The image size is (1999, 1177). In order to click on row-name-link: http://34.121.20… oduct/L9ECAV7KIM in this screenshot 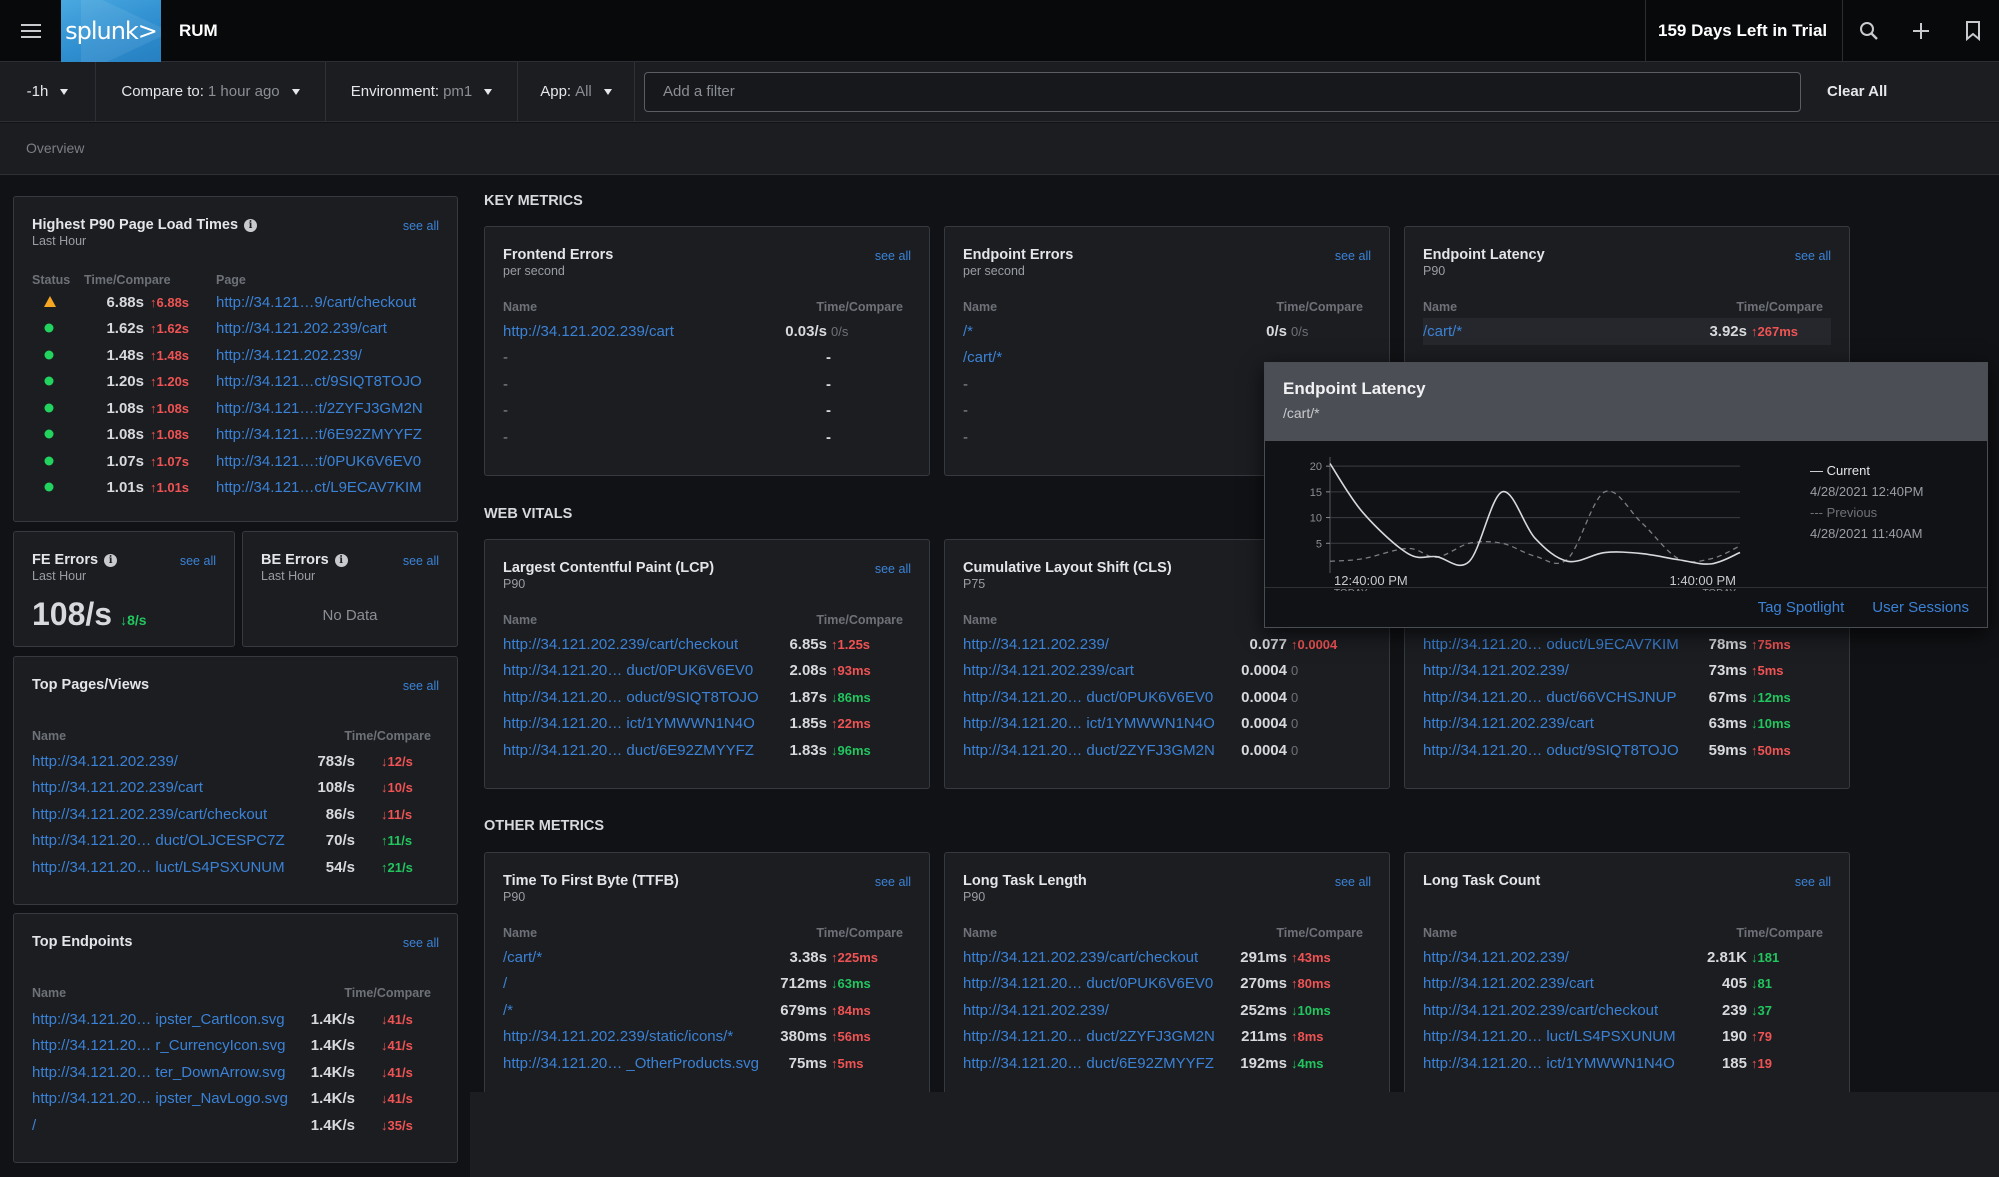, I will do `click(1551, 644)`.